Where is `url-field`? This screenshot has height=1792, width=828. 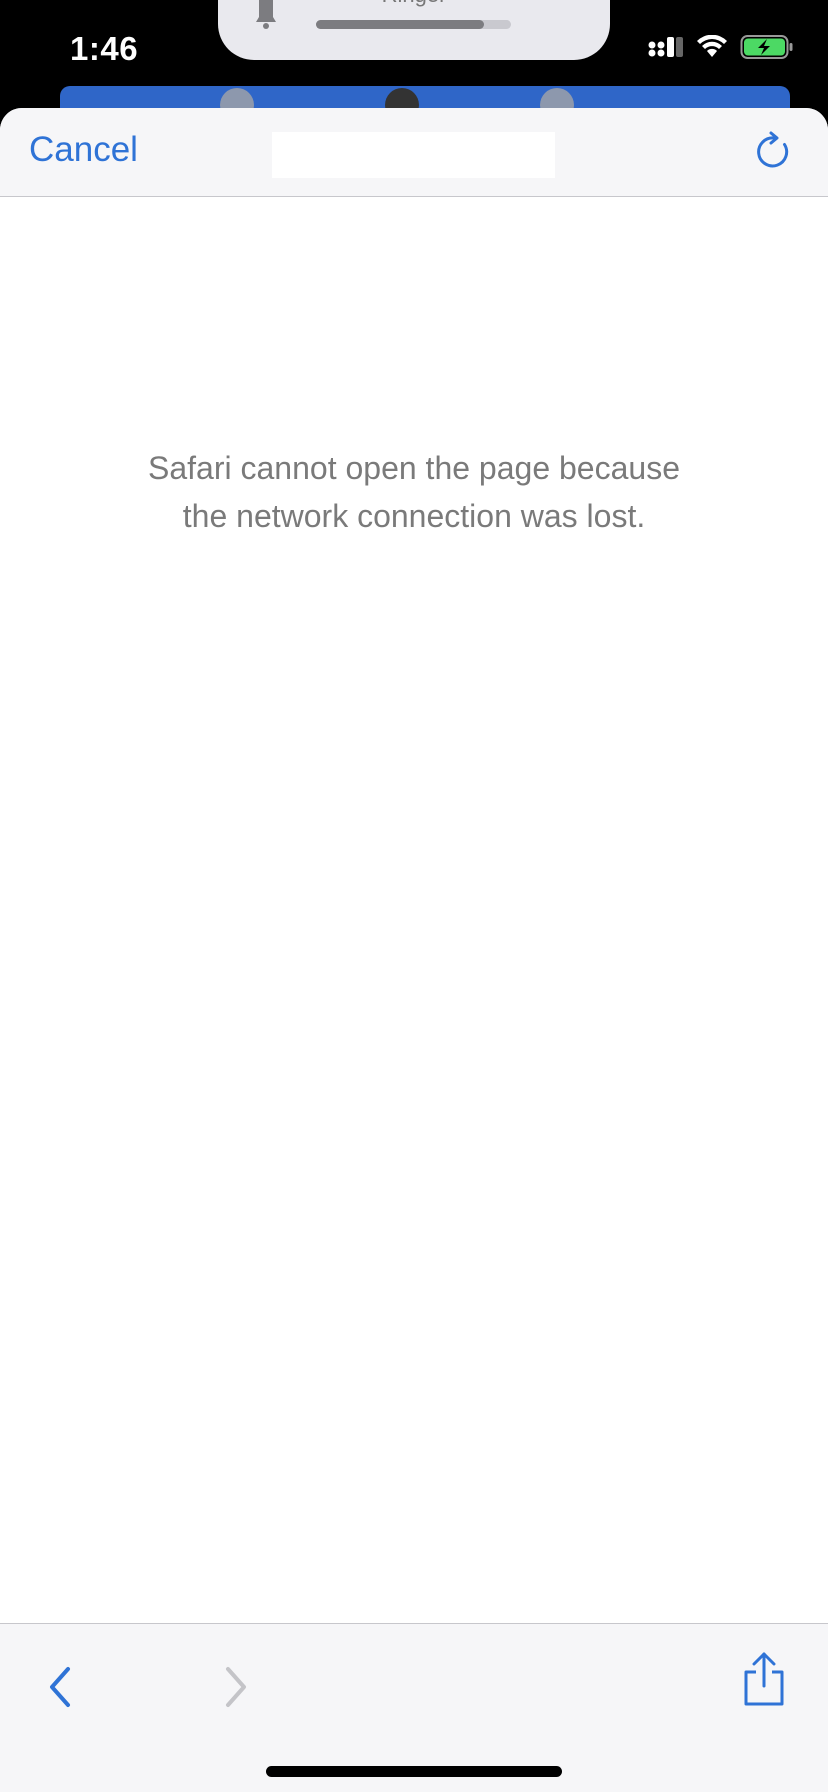 url-field is located at coordinates (413, 155).